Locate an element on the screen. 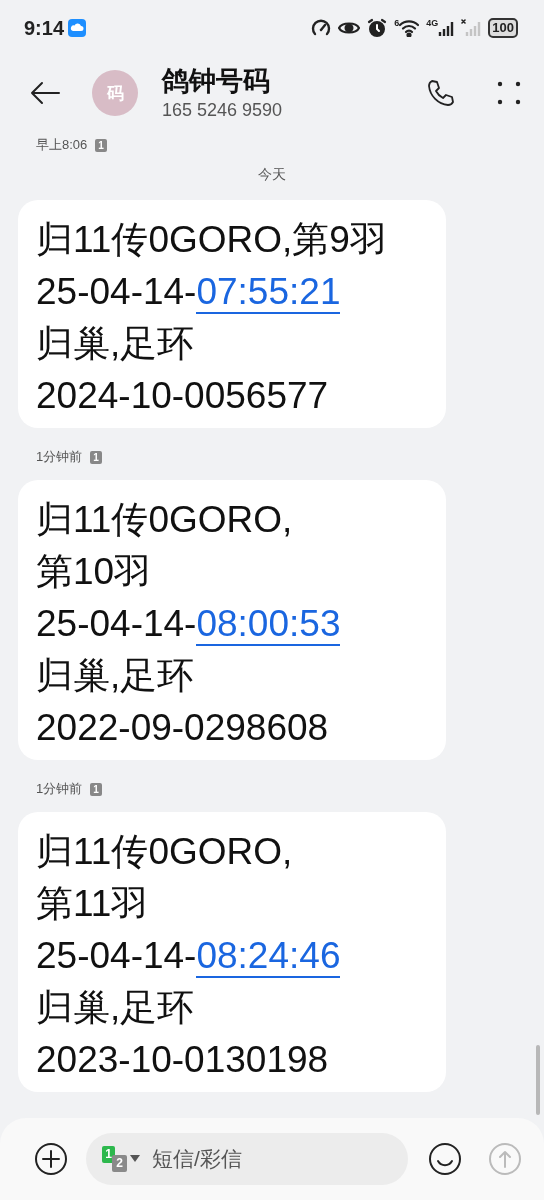 The image size is (544, 1200). message-time: 早上8:06 is located at coordinates (62, 145).